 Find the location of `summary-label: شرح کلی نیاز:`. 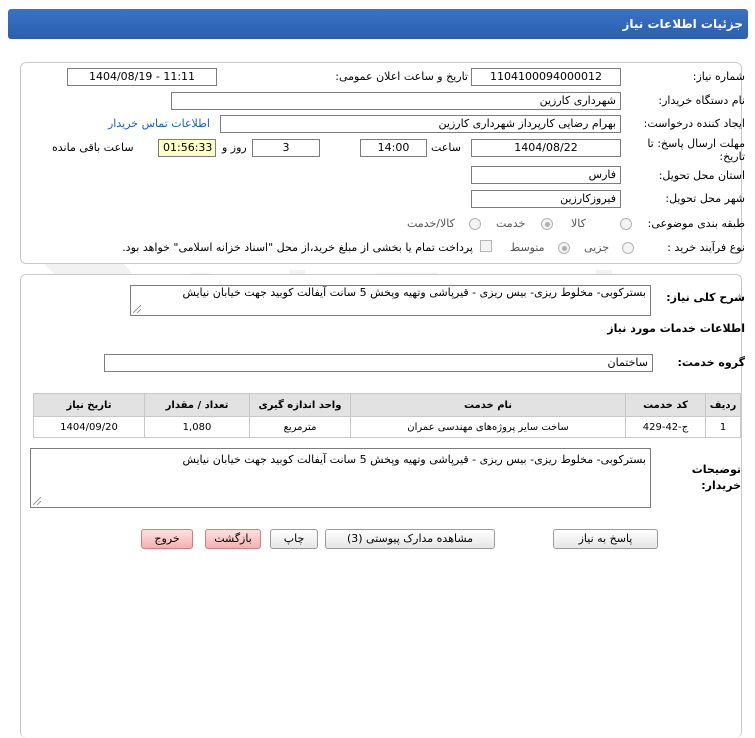

summary-label: شرح کلی نیاز: is located at coordinates (705, 297).